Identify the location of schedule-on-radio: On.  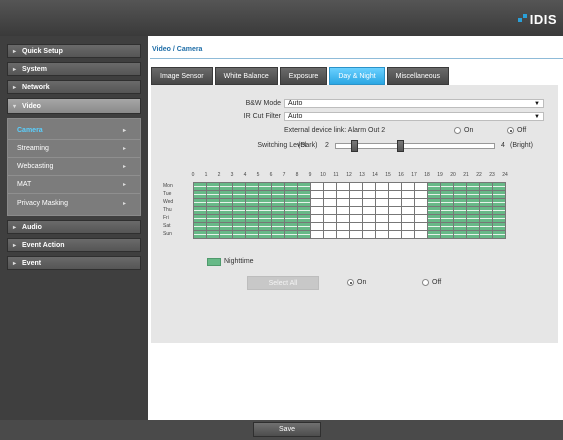
(356, 282).